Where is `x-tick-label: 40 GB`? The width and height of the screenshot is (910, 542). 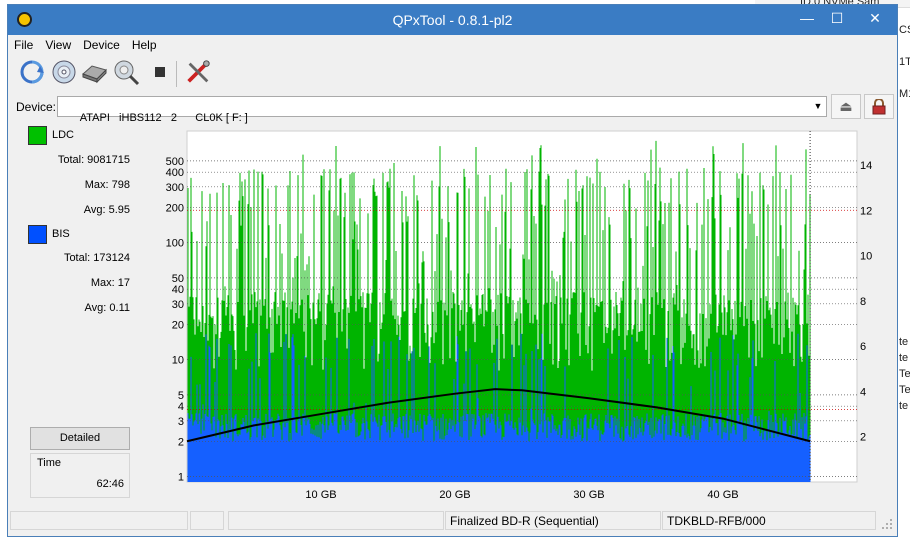
x-tick-label: 40 GB is located at coordinates (722, 495).